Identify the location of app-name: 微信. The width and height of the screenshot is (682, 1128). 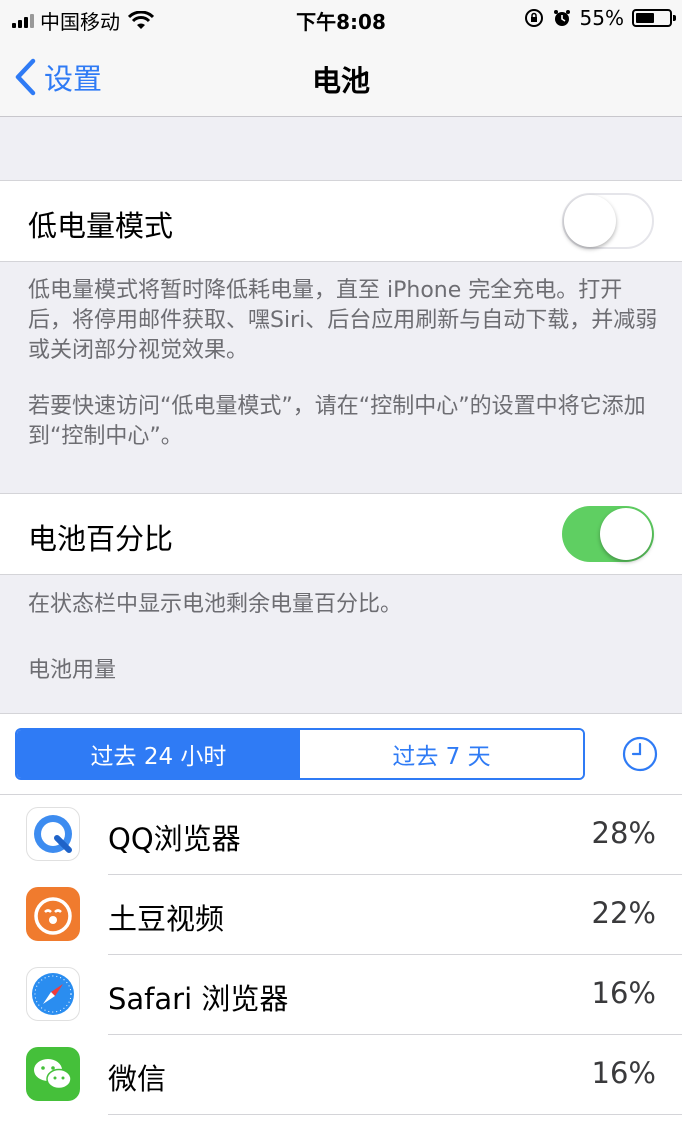
(137, 1079).